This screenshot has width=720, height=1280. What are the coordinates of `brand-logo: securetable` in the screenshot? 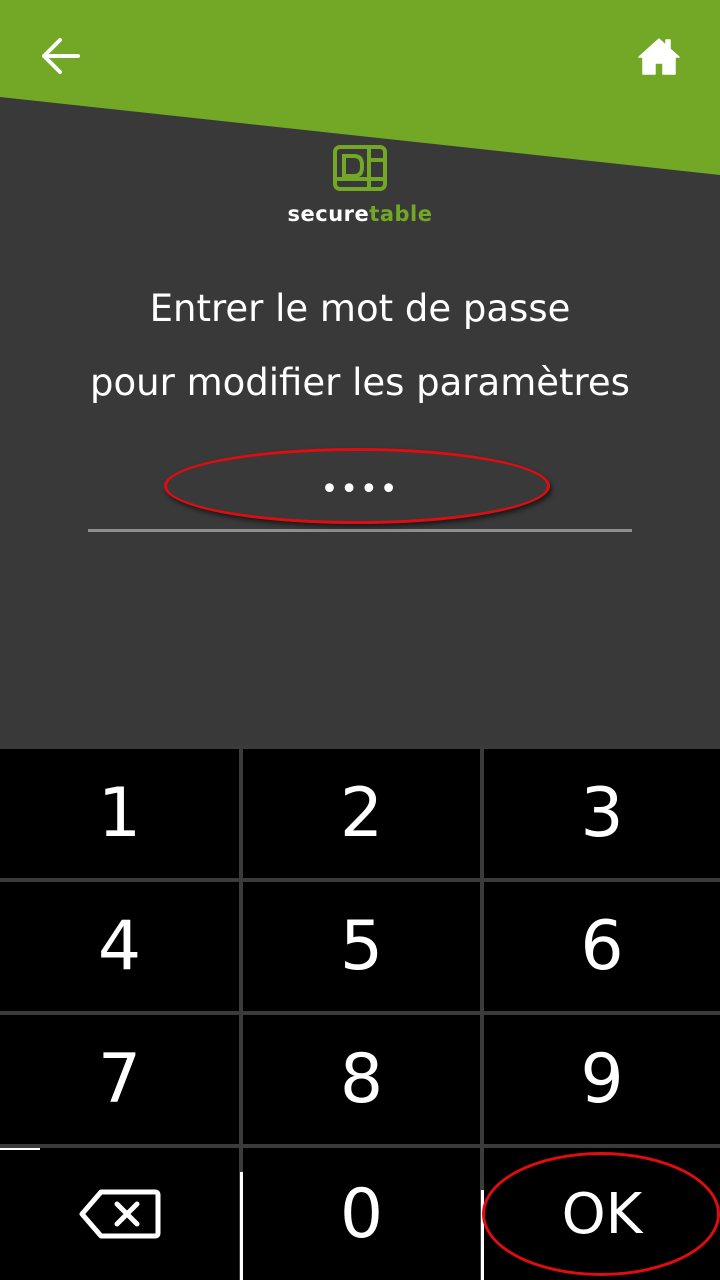 It's located at (360, 190).